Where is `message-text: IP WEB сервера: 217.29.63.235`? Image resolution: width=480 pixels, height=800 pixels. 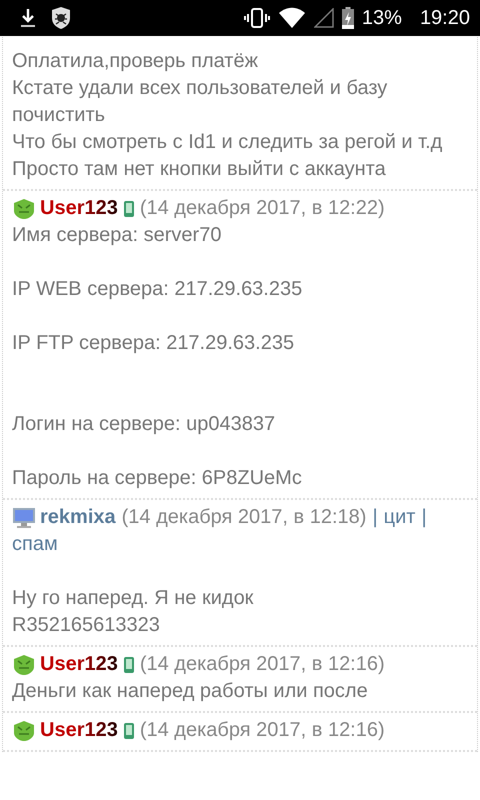
message-text: IP WEB сервера: 217.29.63.235 is located at coordinates (158, 289).